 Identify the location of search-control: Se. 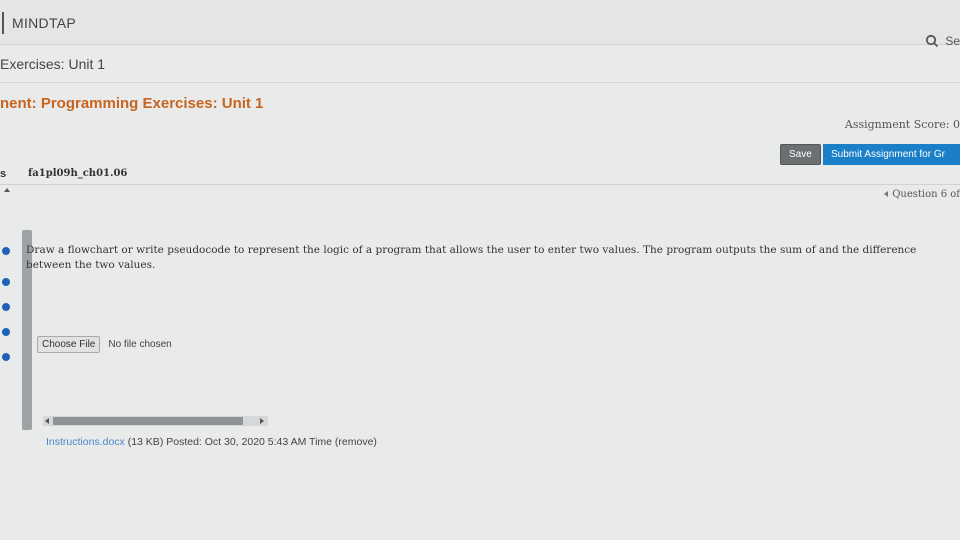
(942, 41).